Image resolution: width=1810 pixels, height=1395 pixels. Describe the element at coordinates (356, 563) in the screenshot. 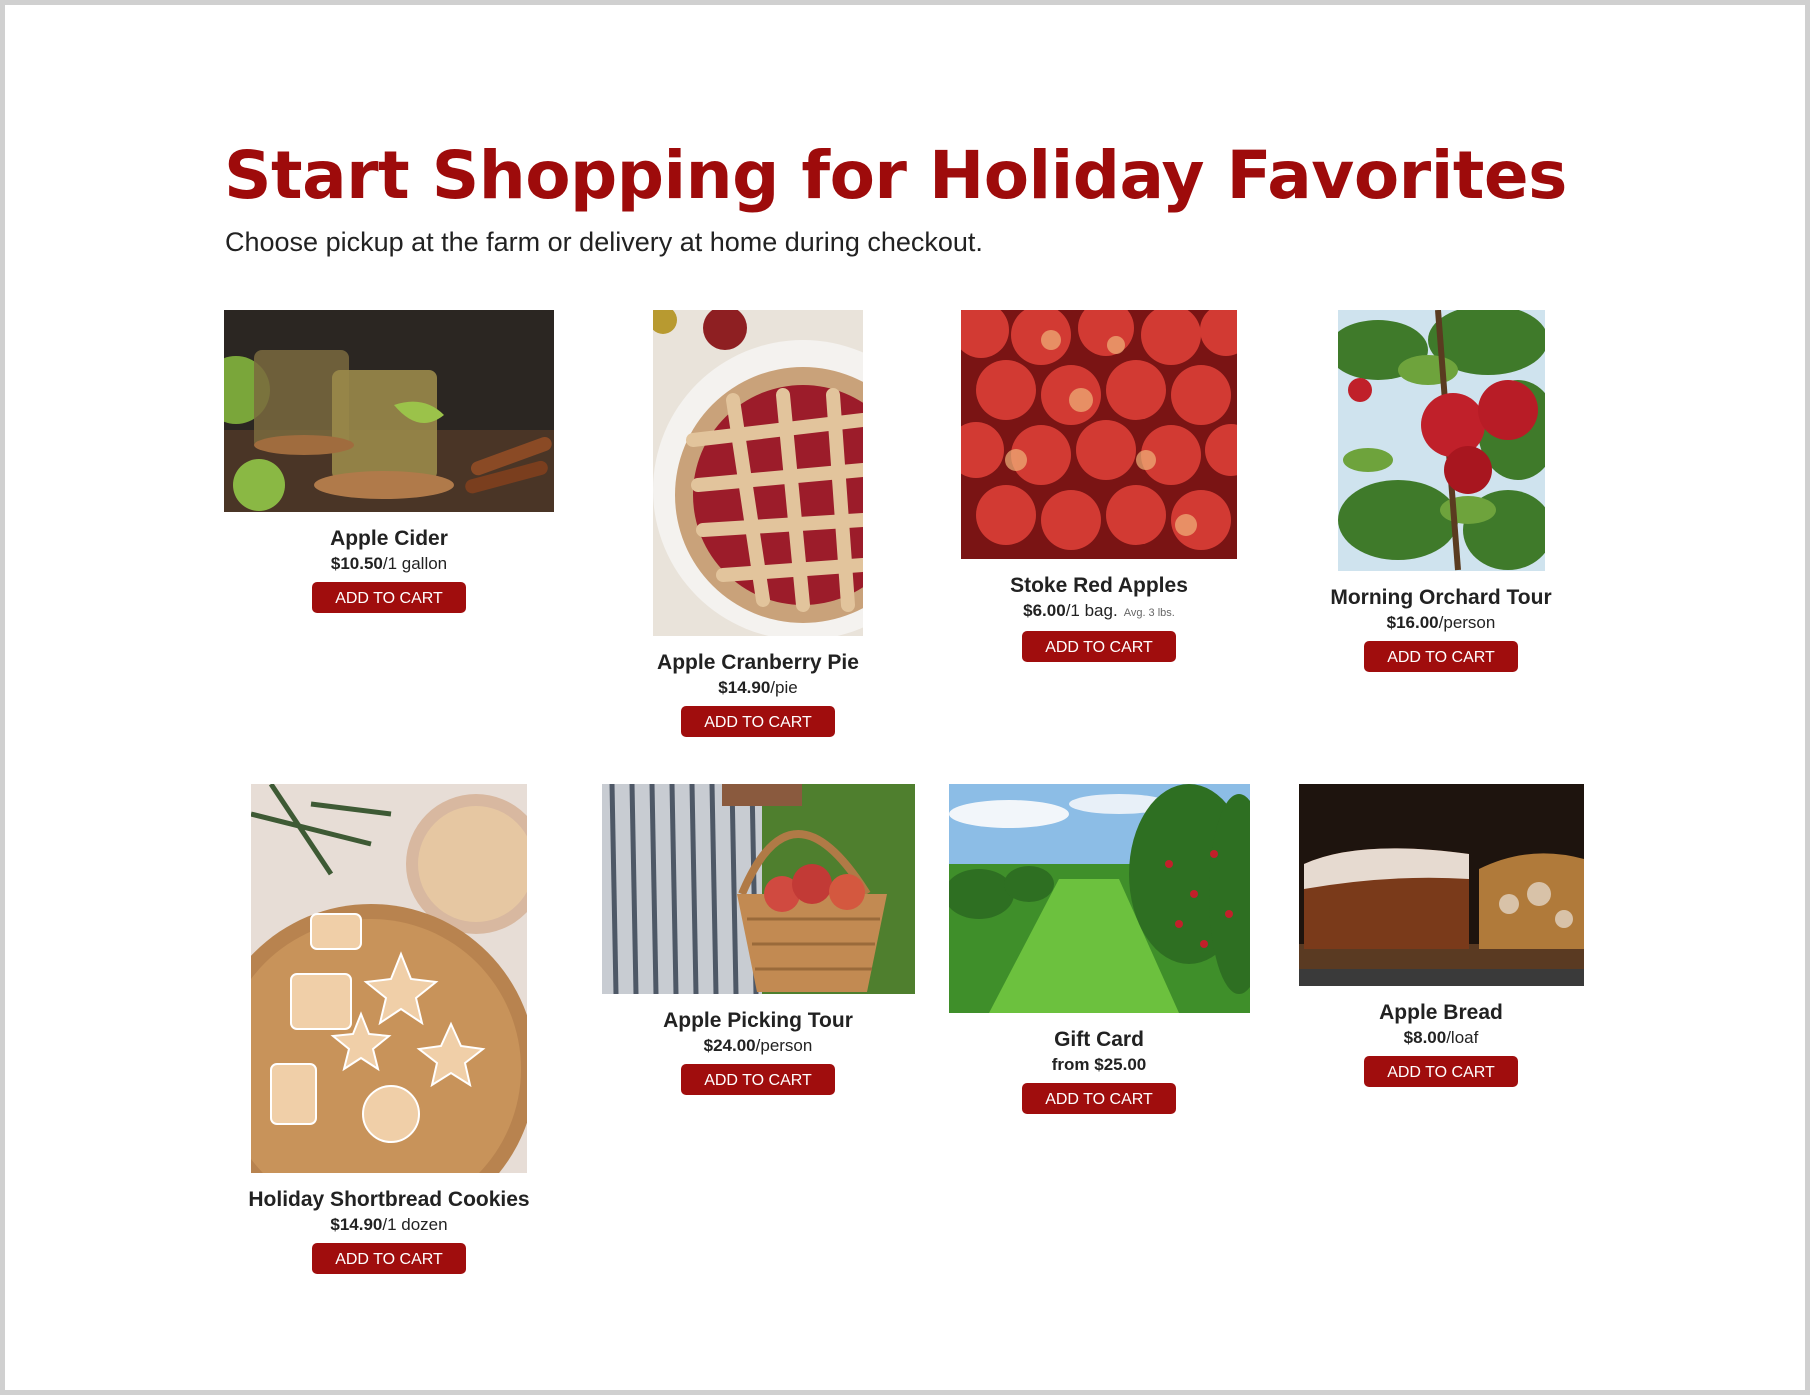

I see `product-price: $10.50` at that location.